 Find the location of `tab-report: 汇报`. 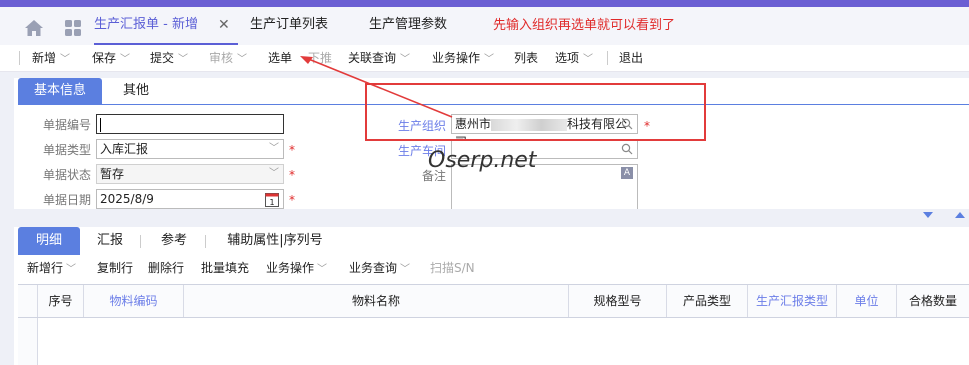

tab-report: 汇报 is located at coordinates (110, 241).